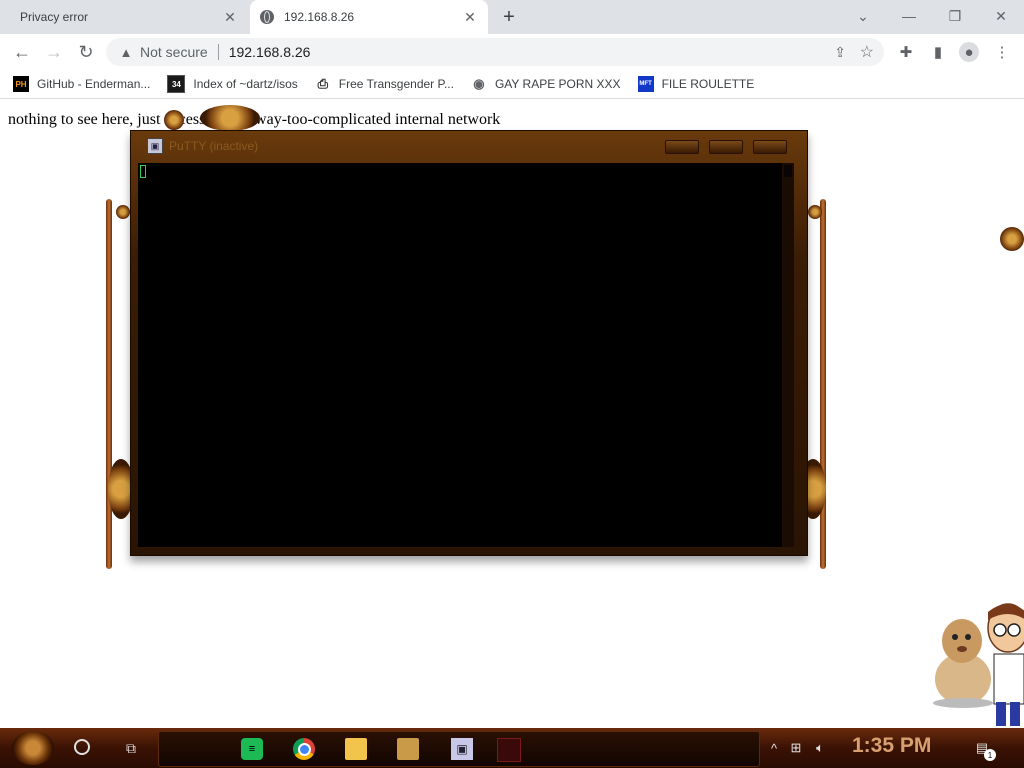 The image size is (1024, 768). I want to click on address-bar: ▲ Not secure 192.168.8.26 ⇪ ☆, so click(495, 52).